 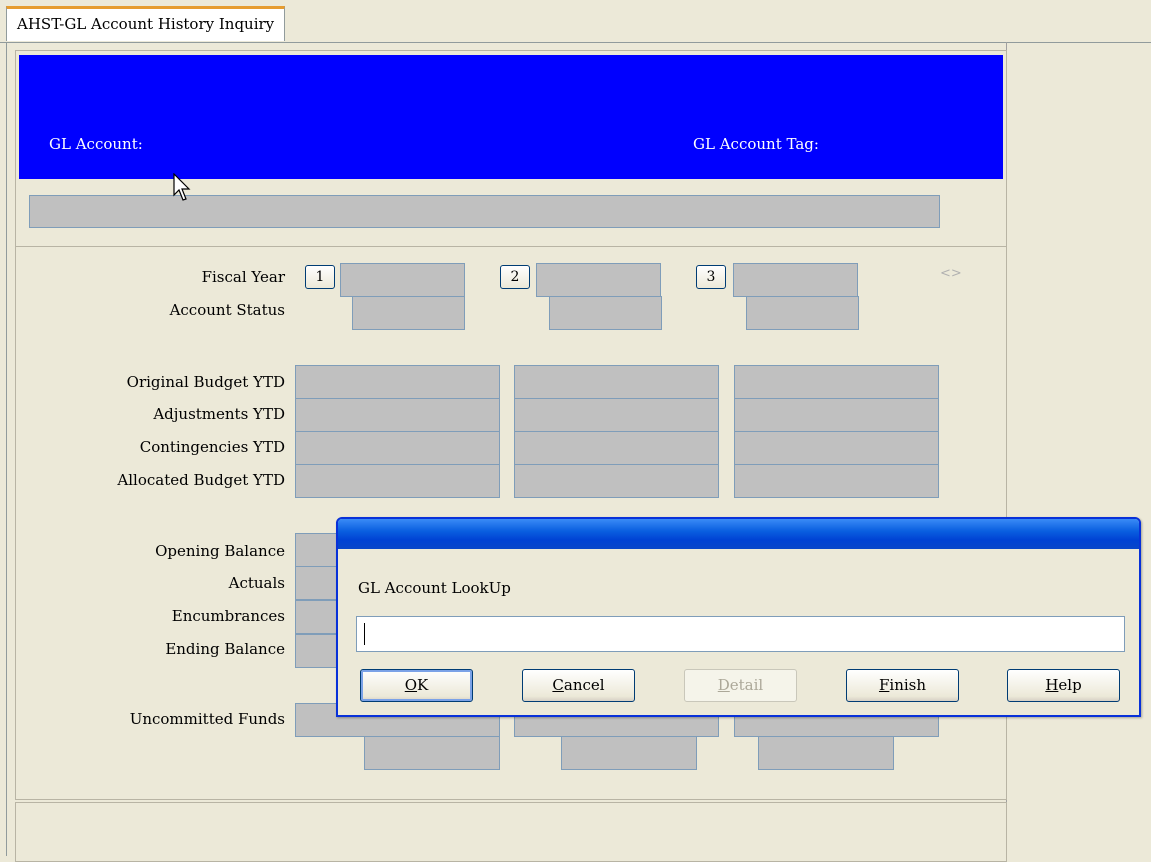 What do you see at coordinates (484, 211) in the screenshot?
I see `account-description-field` at bounding box center [484, 211].